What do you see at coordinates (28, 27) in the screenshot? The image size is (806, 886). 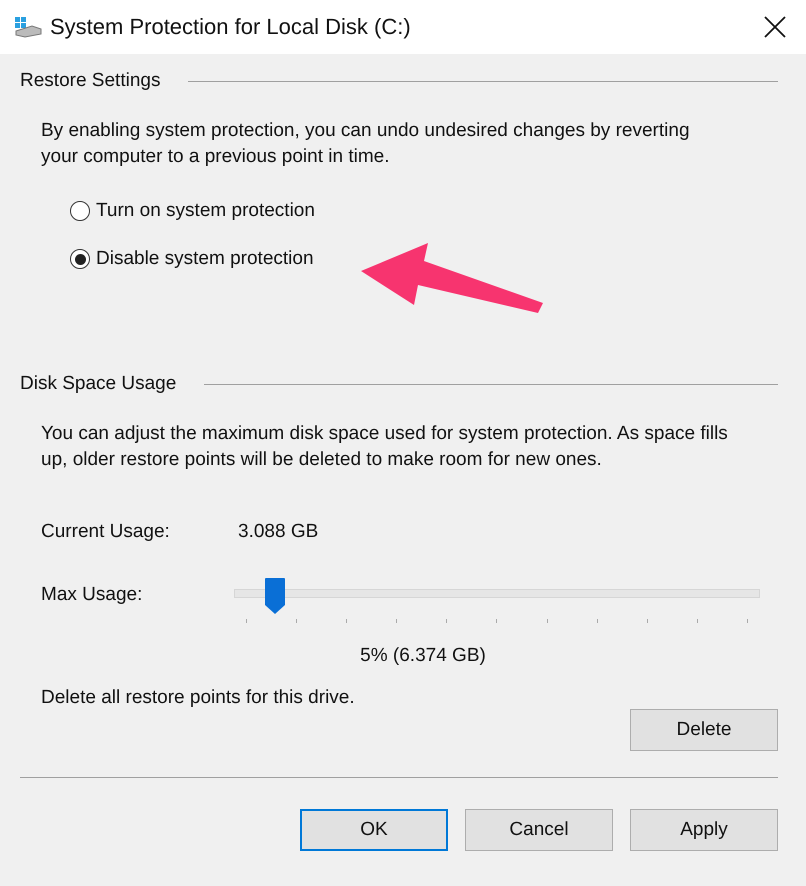 I see `drive-icon` at bounding box center [28, 27].